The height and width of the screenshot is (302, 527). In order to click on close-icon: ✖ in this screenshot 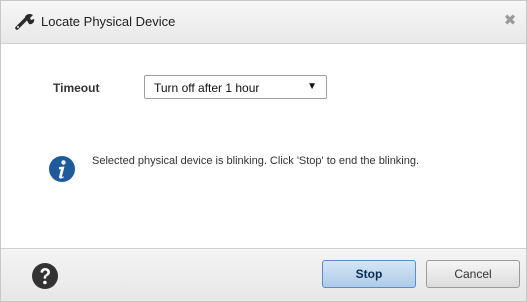, I will do `click(510, 21)`.